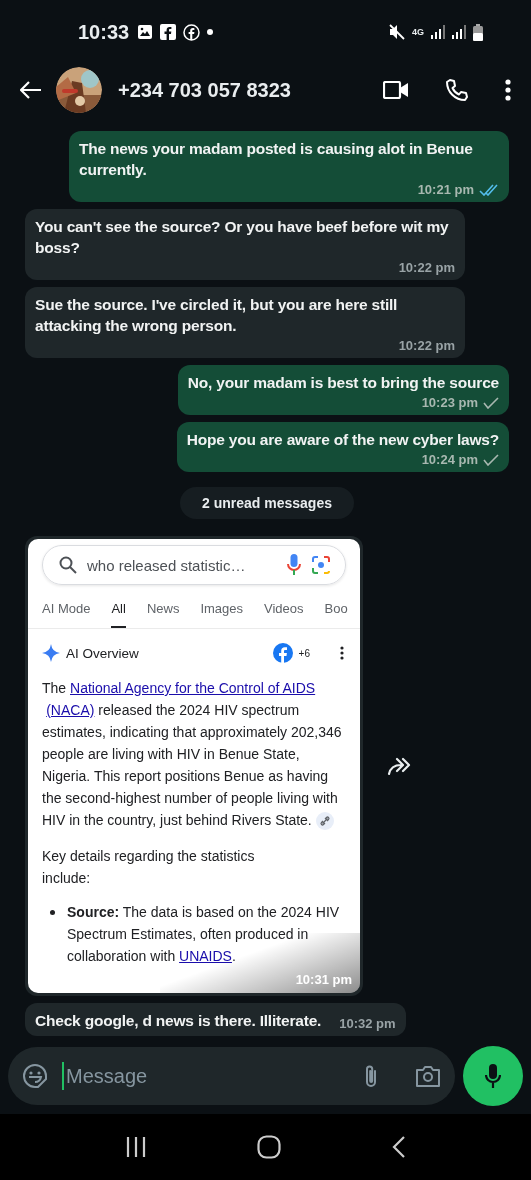 The height and width of the screenshot is (1180, 531). What do you see at coordinates (418, 32) in the screenshot?
I see `network-label: 4G` at bounding box center [418, 32].